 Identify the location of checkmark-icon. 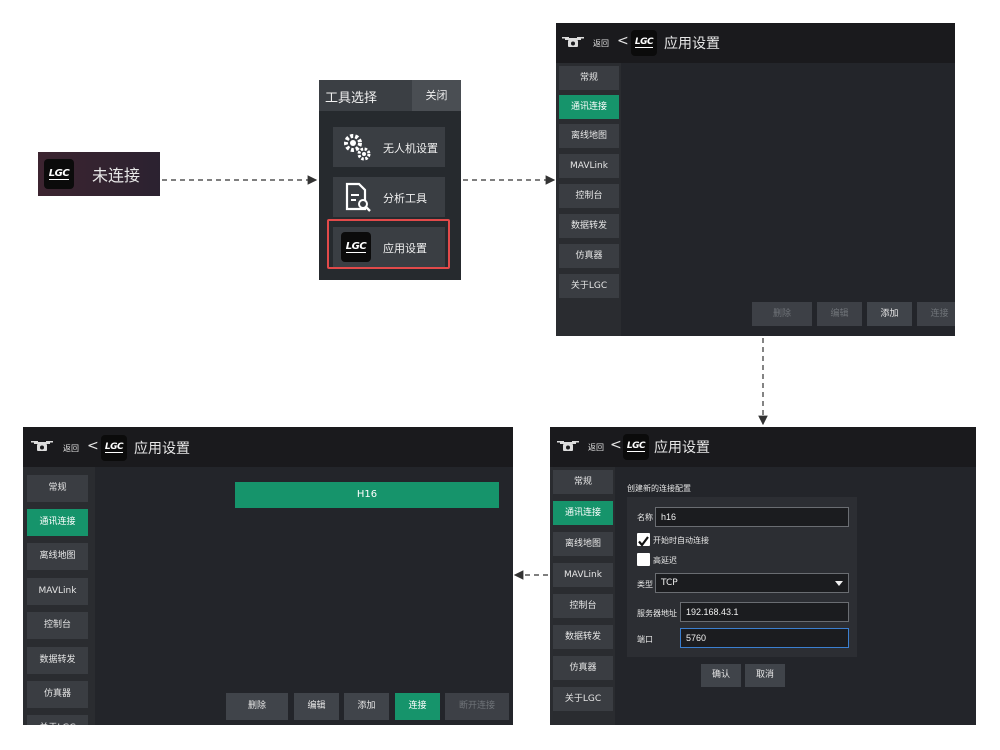
(643, 541).